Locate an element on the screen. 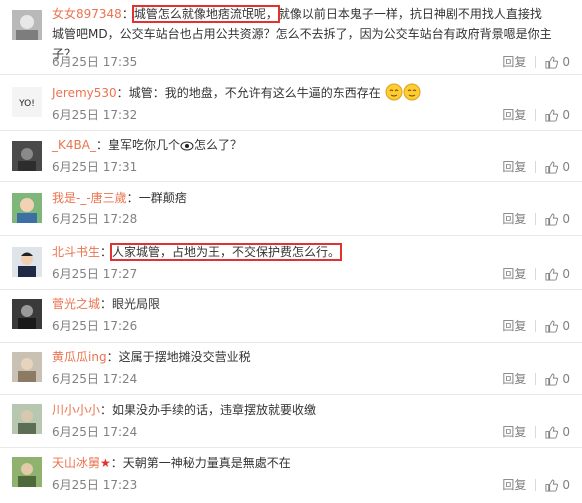 The image size is (582, 503). avatar: YO! is located at coordinates (27, 102).